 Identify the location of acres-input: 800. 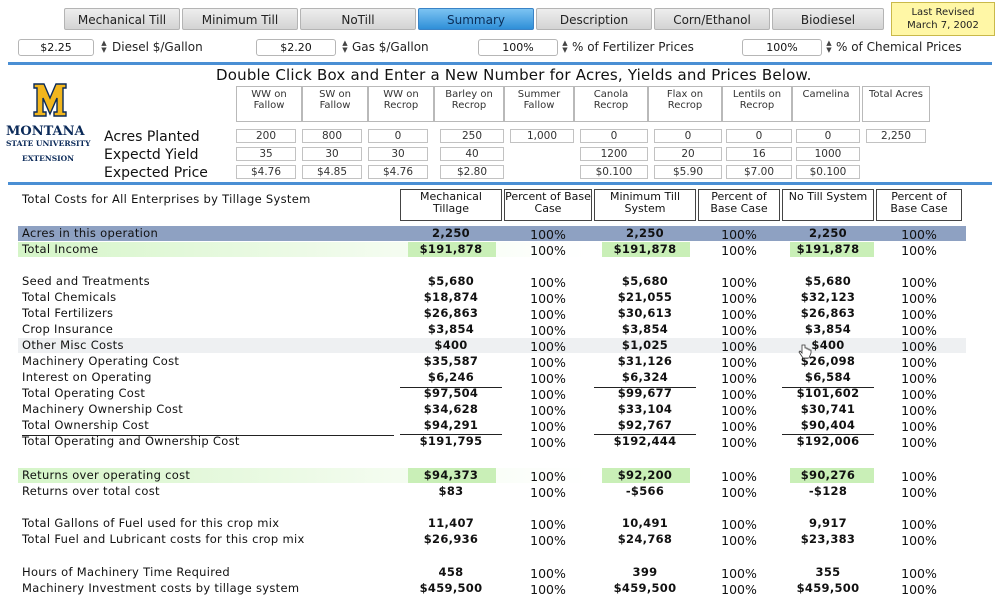
(332, 136).